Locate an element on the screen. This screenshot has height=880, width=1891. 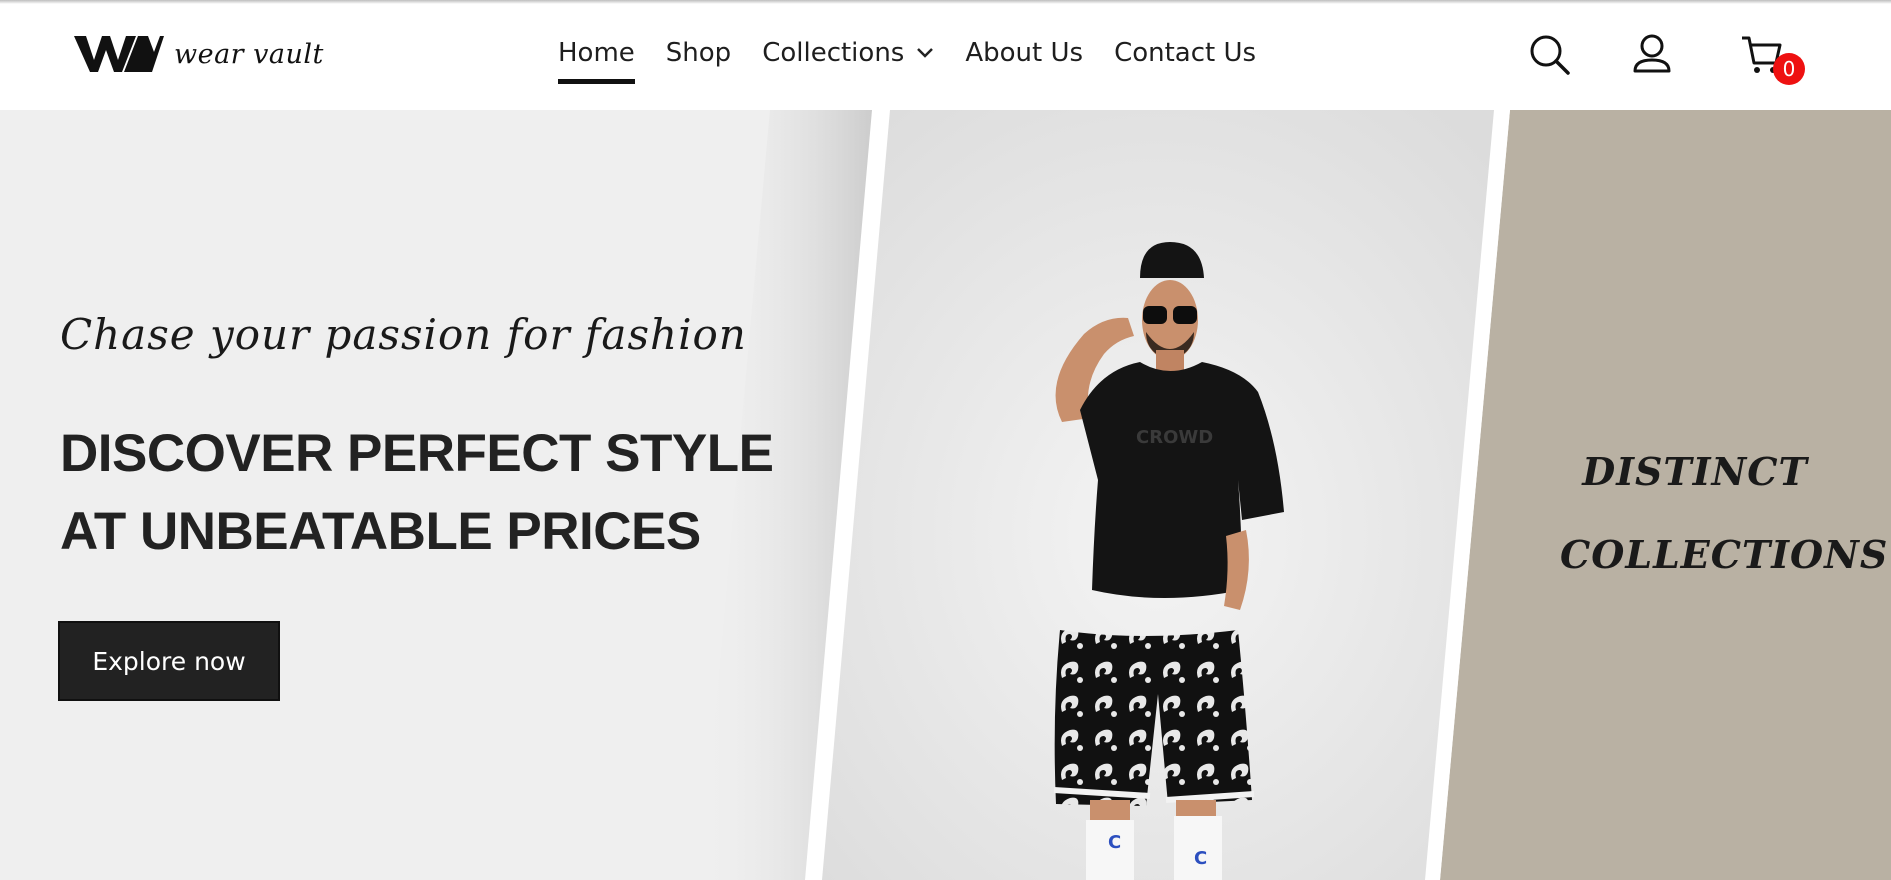
distinct-collections-text: DISTINCT COLLECTIONS is located at coordinates (1724, 513).